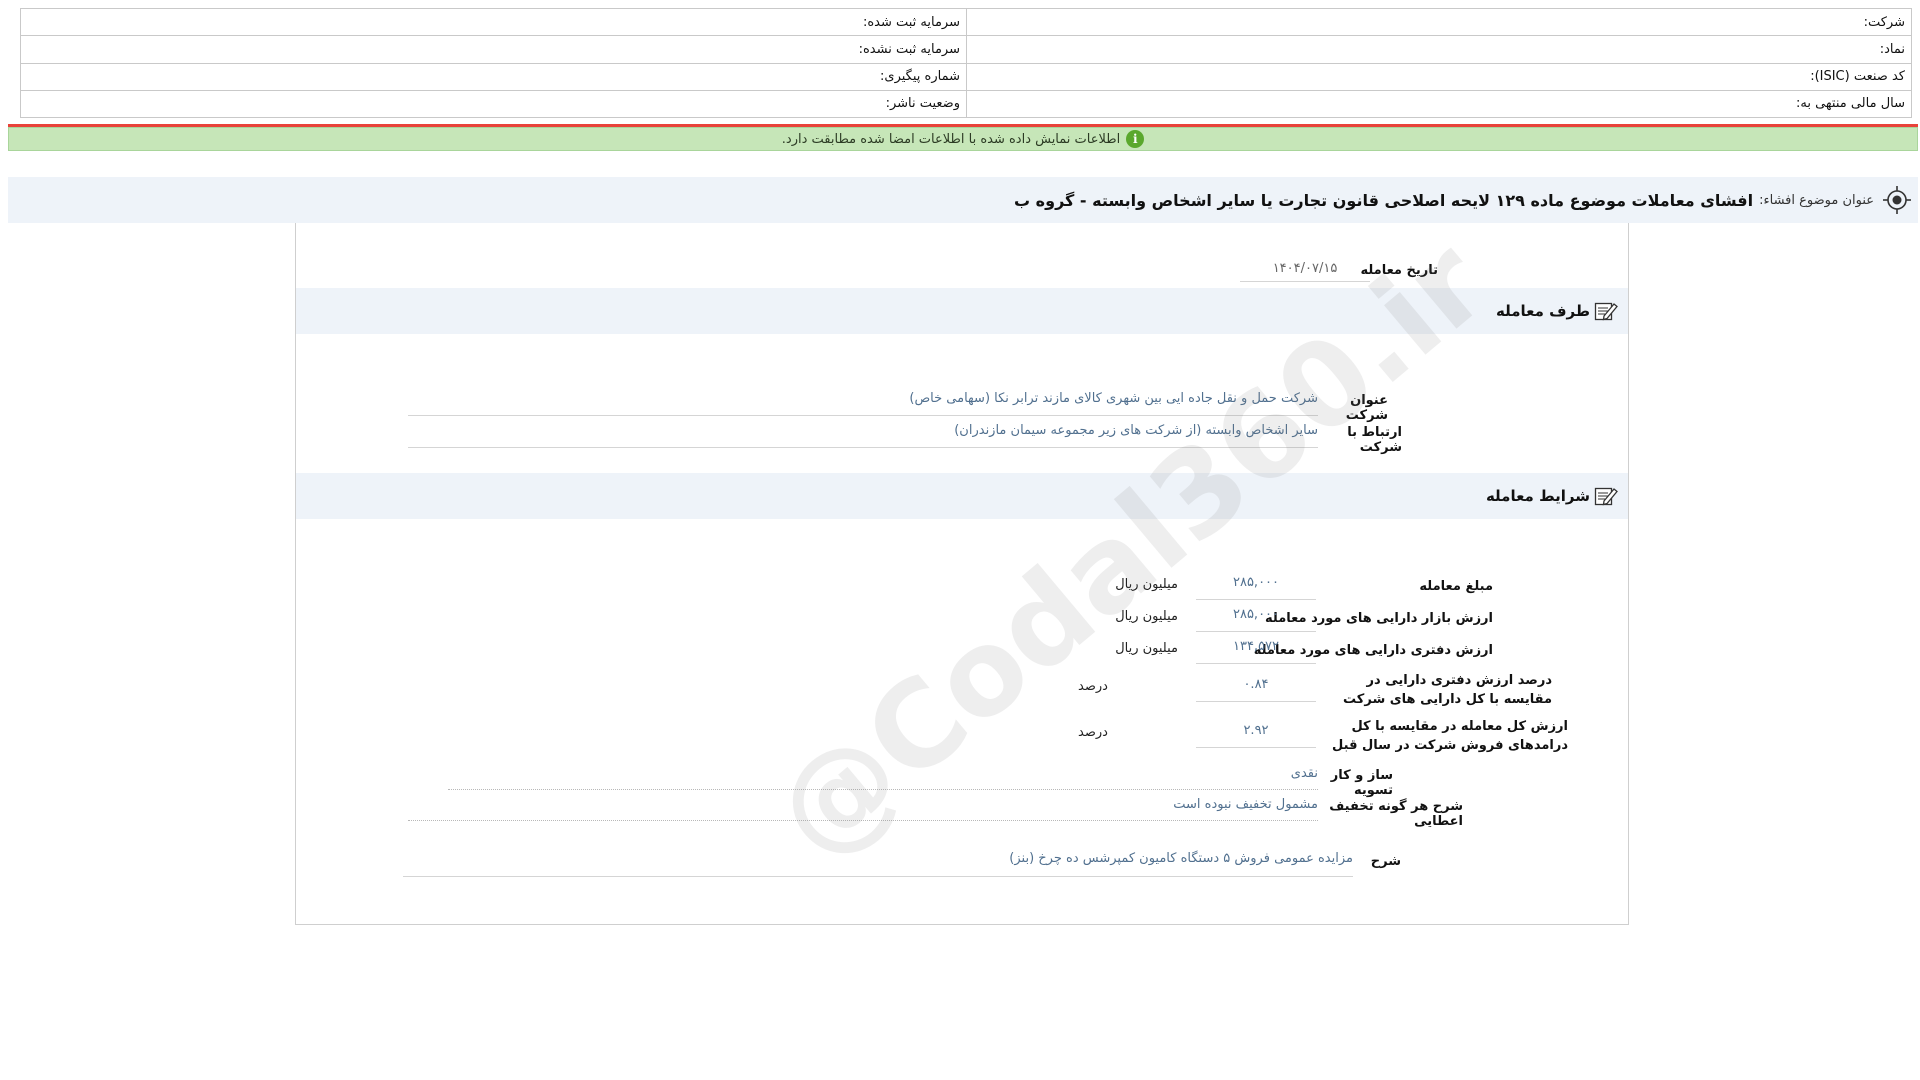 Image resolution: width=1920 pixels, height=1080 pixels. Describe the element at coordinates (1385, 861) in the screenshot. I see `description-label: شرح` at that location.